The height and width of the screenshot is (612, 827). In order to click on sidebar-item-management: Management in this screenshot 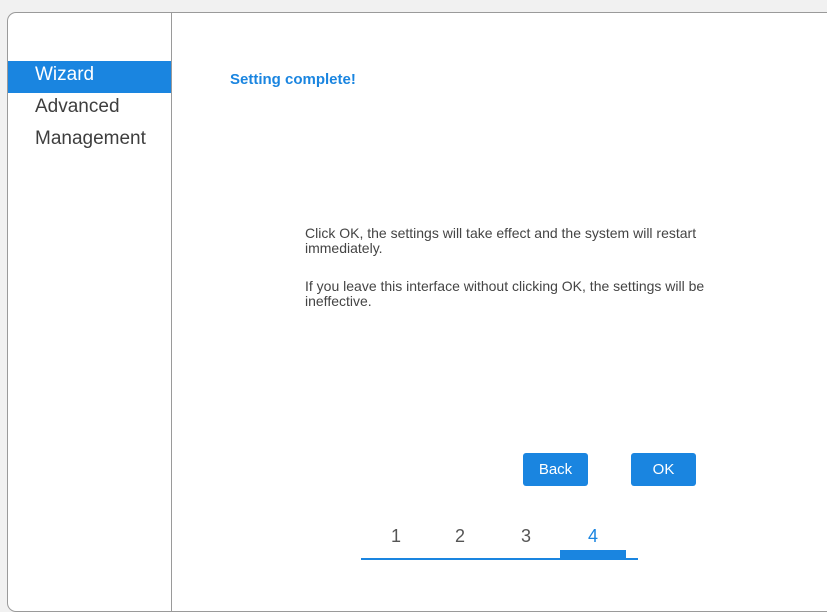, I will do `click(89, 141)`.